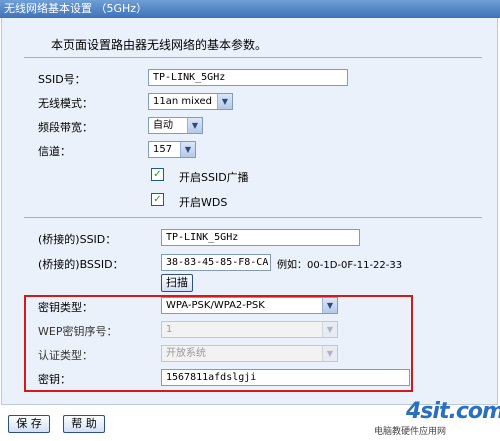  Describe the element at coordinates (248, 77) in the screenshot. I see `ssid-input: TP-LINK_5GHz` at that location.